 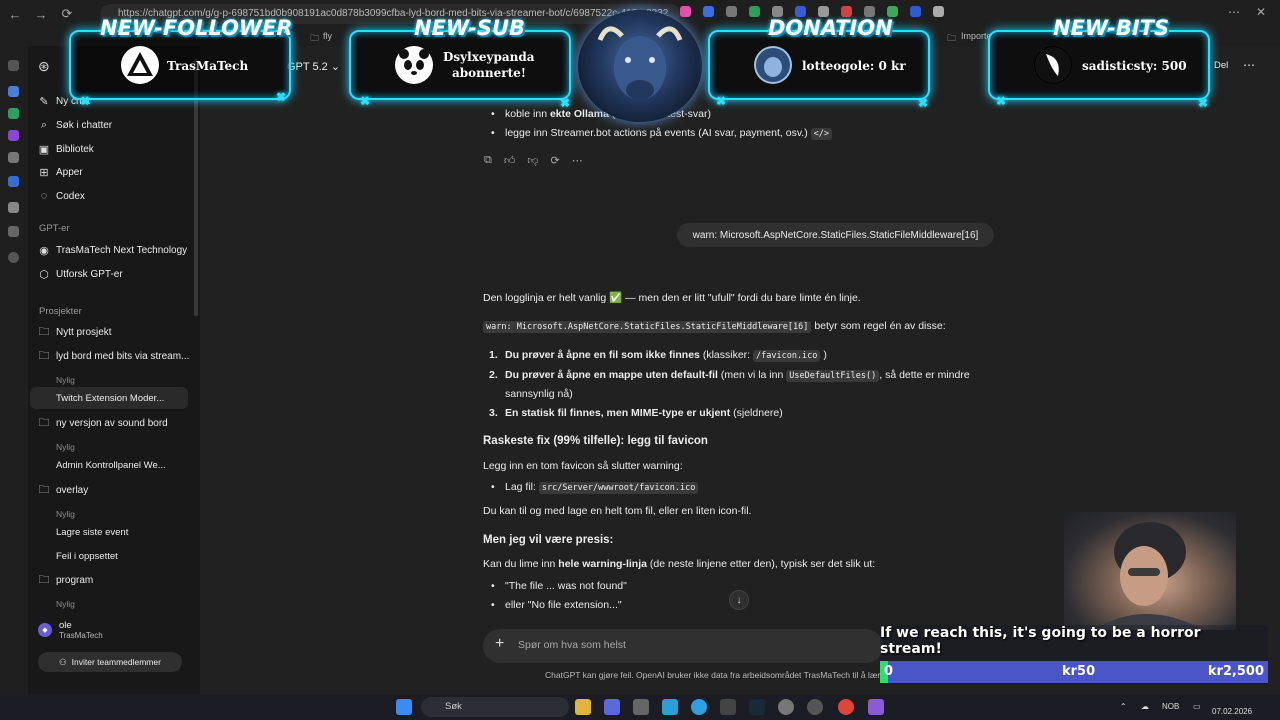 What do you see at coordinates (976, 36) in the screenshot?
I see `bookmark-import: Importe` at bounding box center [976, 36].